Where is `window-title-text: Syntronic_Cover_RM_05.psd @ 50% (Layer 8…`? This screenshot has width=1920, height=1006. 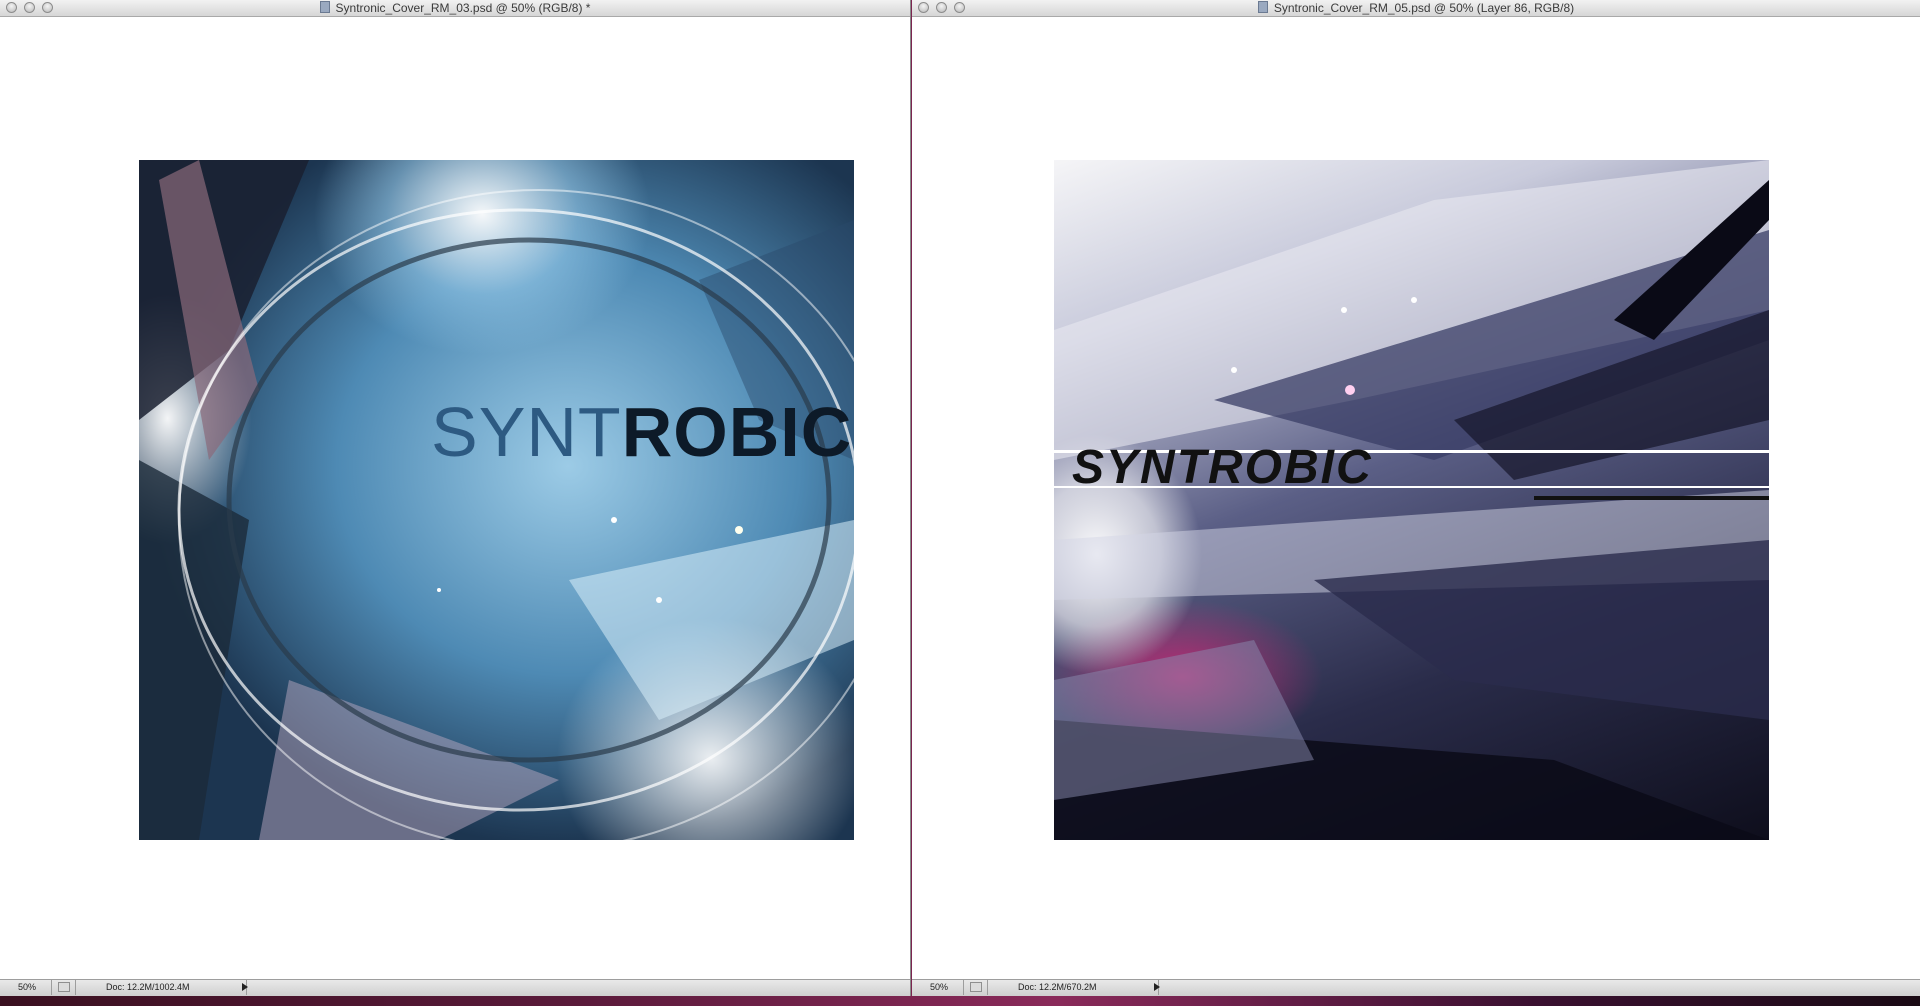 window-title-text: Syntronic_Cover_RM_05.psd @ 50% (Layer 8… is located at coordinates (1424, 8).